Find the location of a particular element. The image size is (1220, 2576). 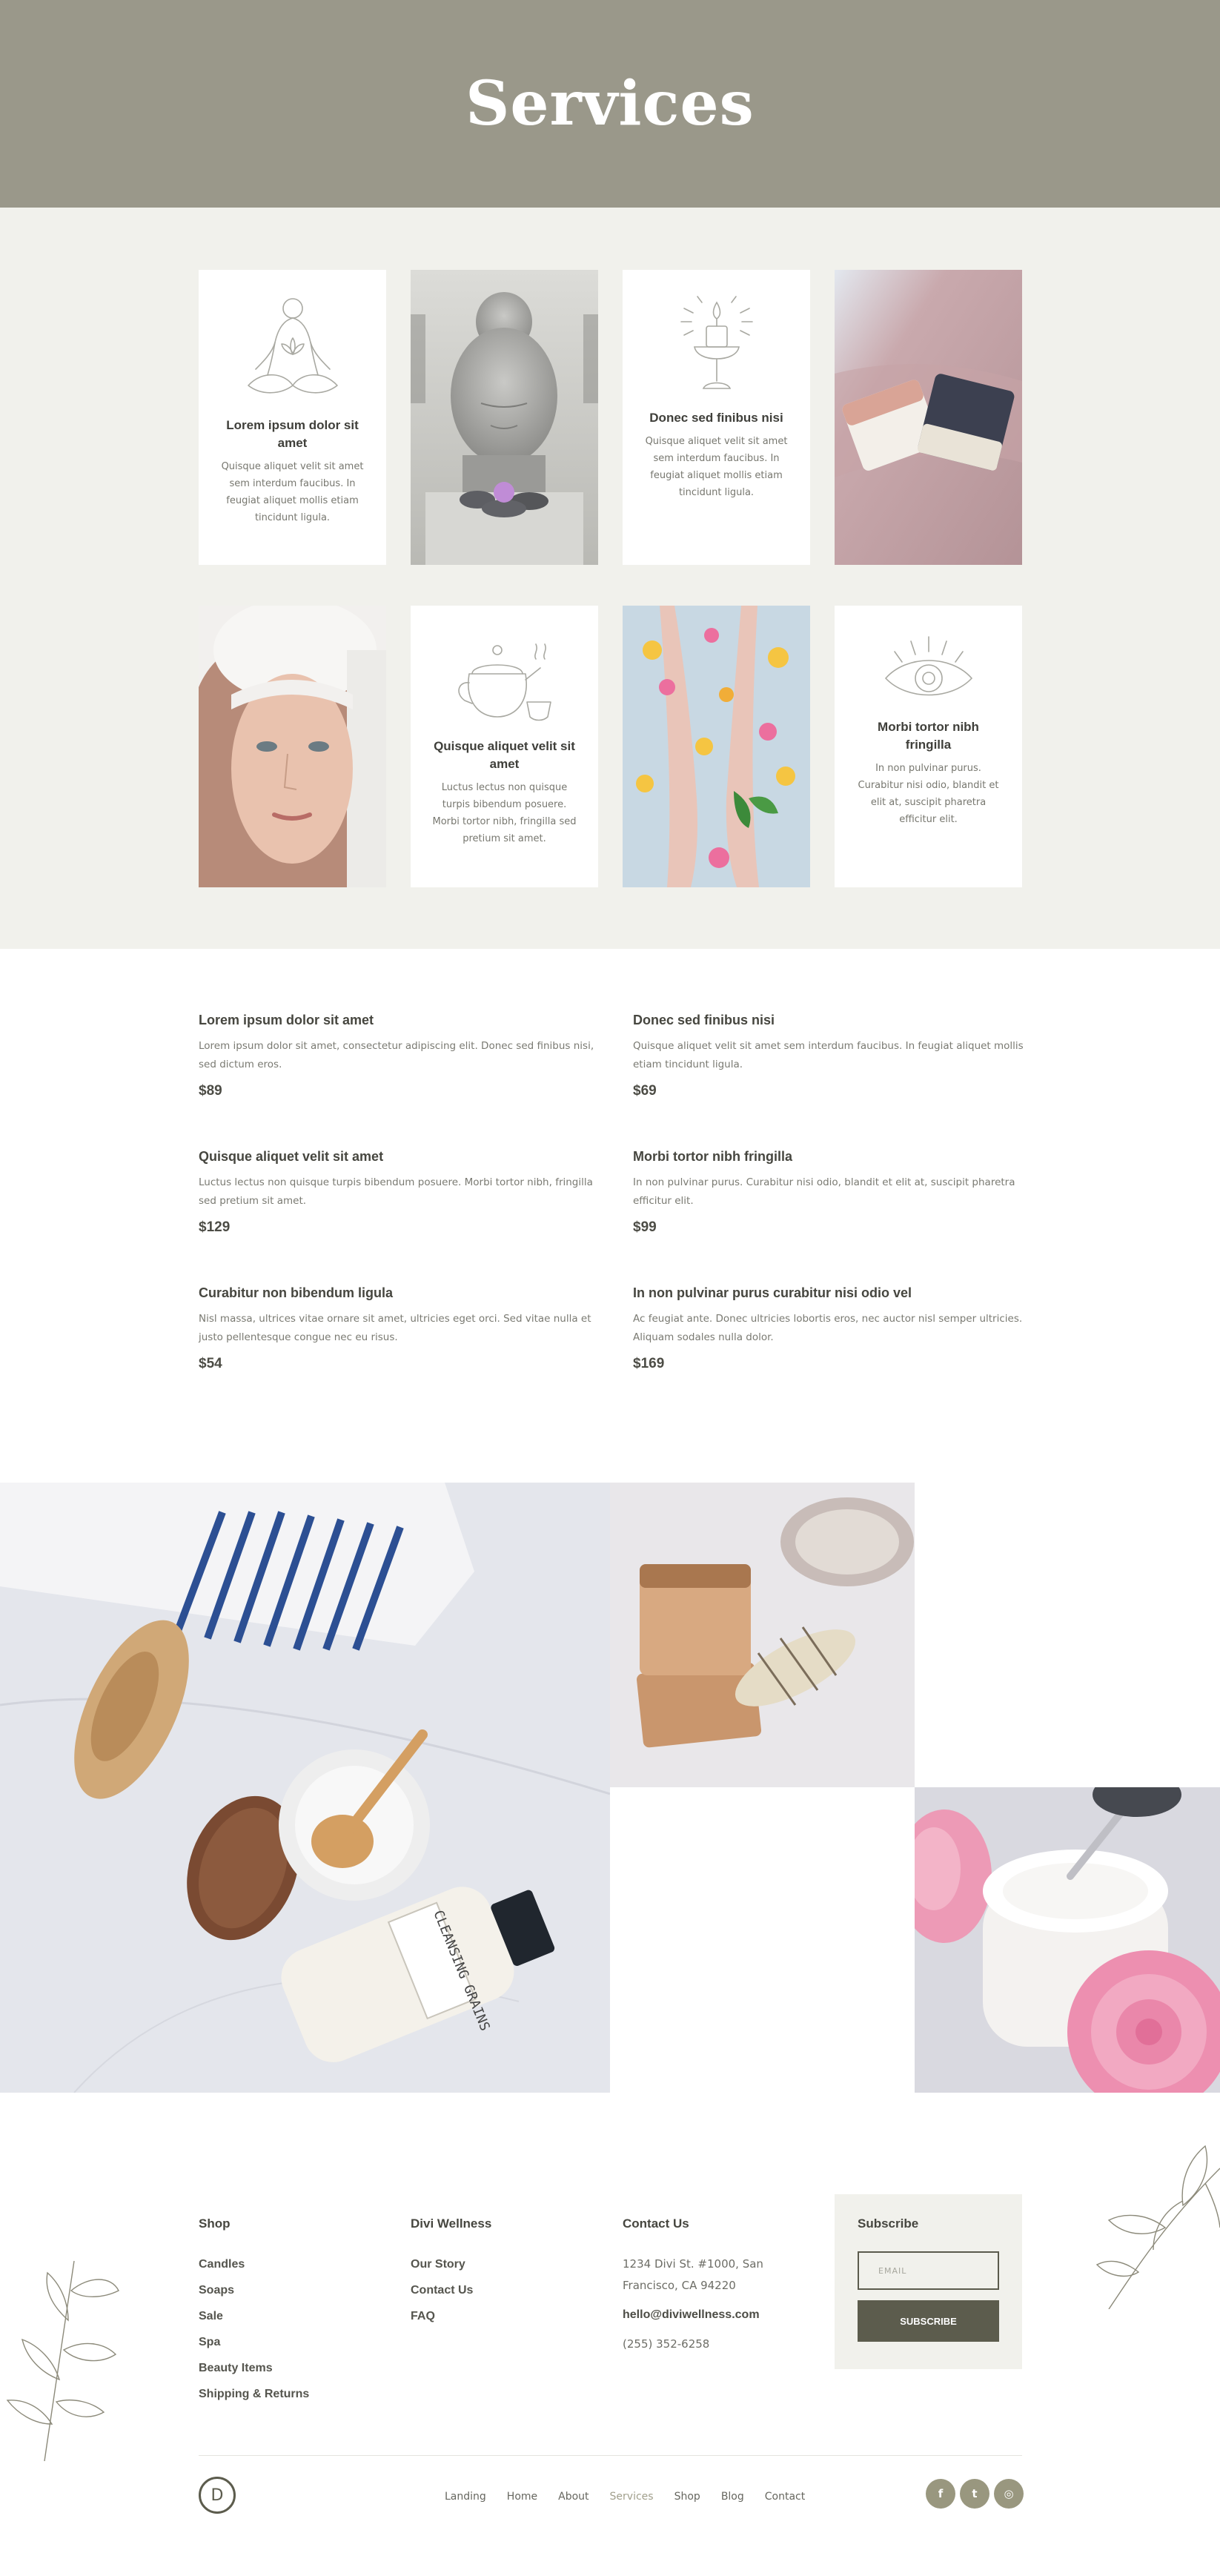

nav-about: About is located at coordinates (573, 2497).